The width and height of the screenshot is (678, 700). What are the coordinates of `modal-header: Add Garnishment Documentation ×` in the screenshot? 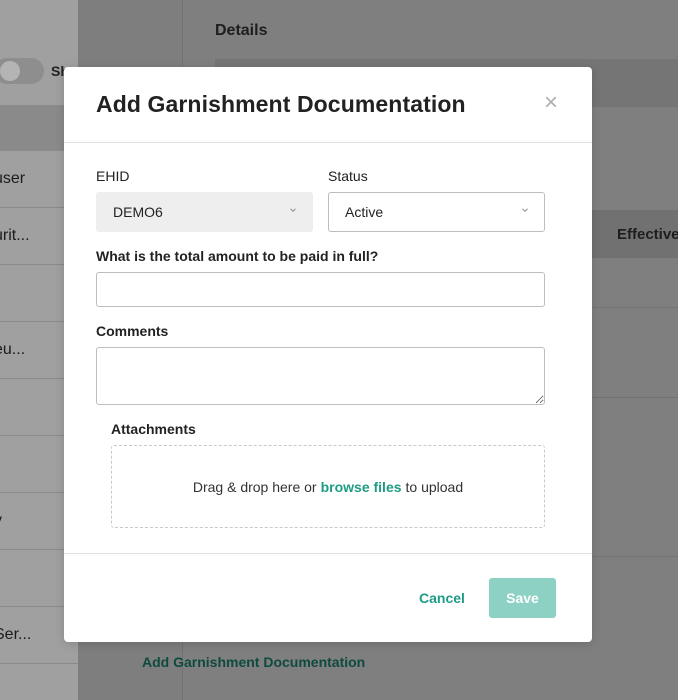 It's located at (328, 105).